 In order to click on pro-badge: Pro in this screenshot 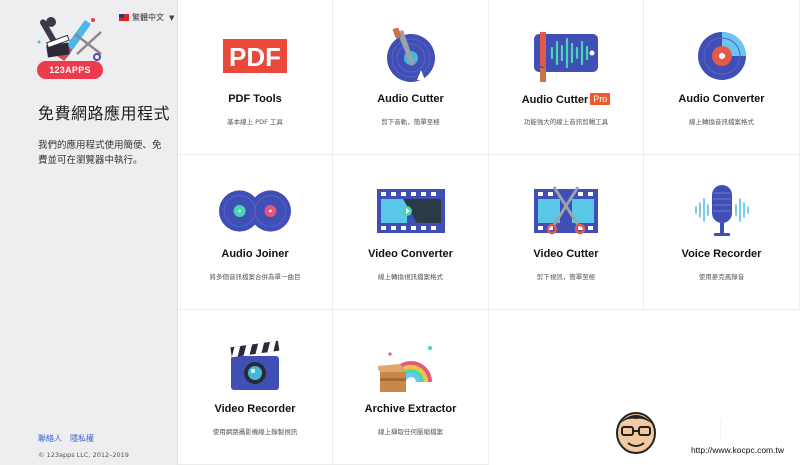, I will do `click(600, 99)`.